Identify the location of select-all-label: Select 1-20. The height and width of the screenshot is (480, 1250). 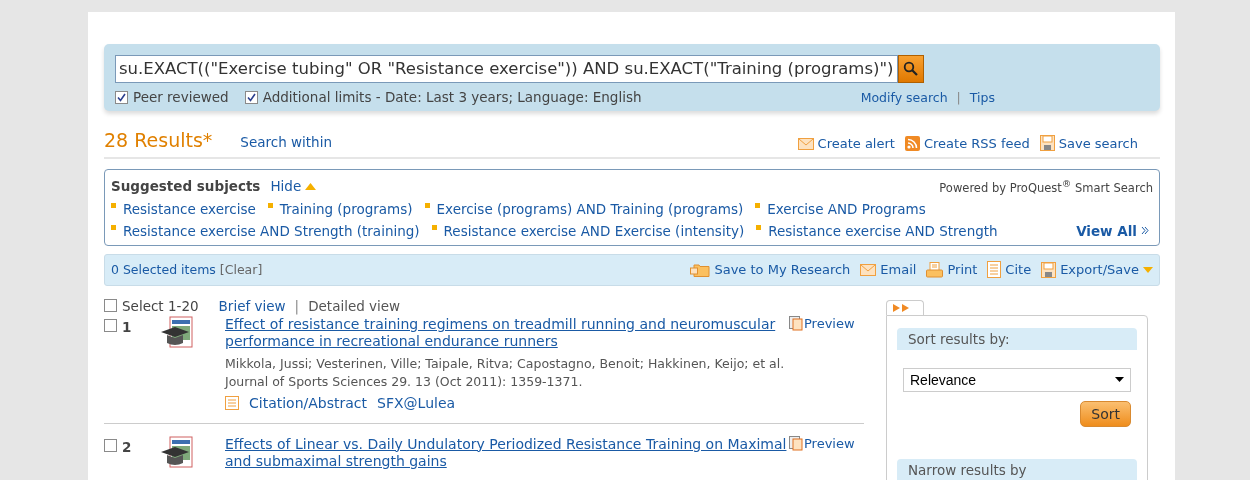
(160, 305).